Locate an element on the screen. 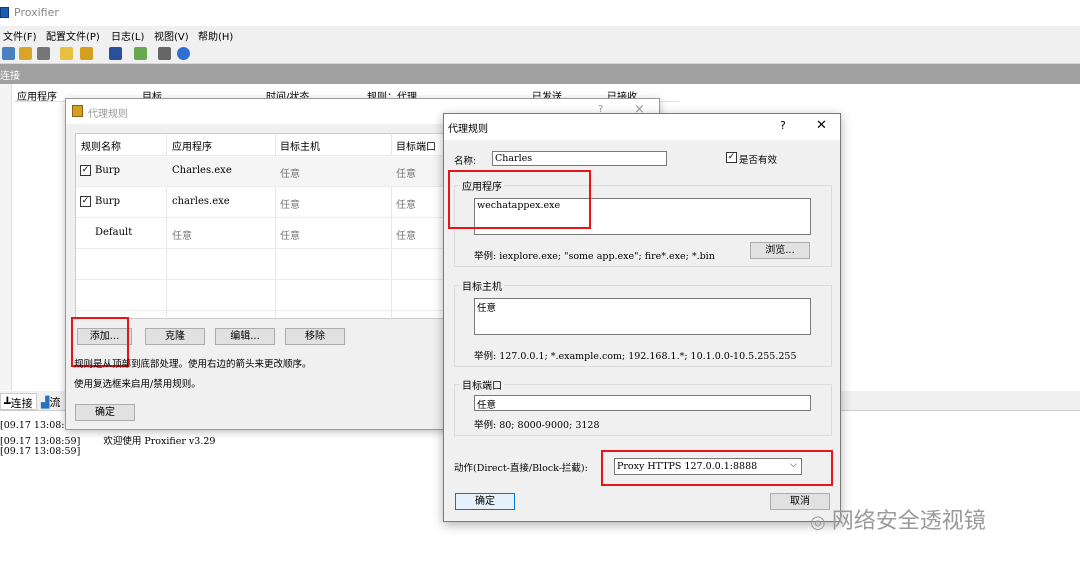  close-button: ✕ is located at coordinates (821, 125).